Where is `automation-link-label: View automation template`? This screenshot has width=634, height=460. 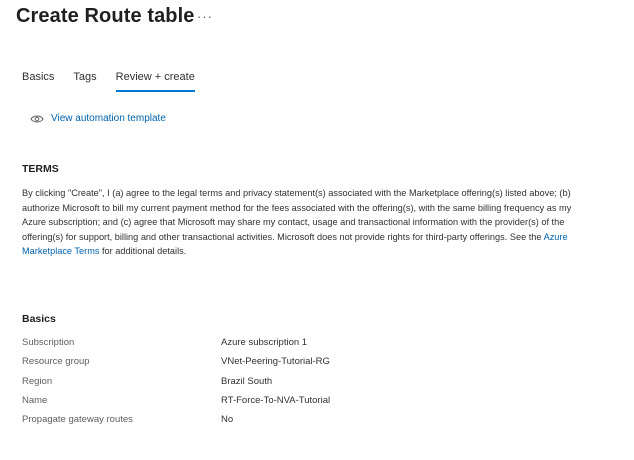 automation-link-label: View automation template is located at coordinates (108, 118).